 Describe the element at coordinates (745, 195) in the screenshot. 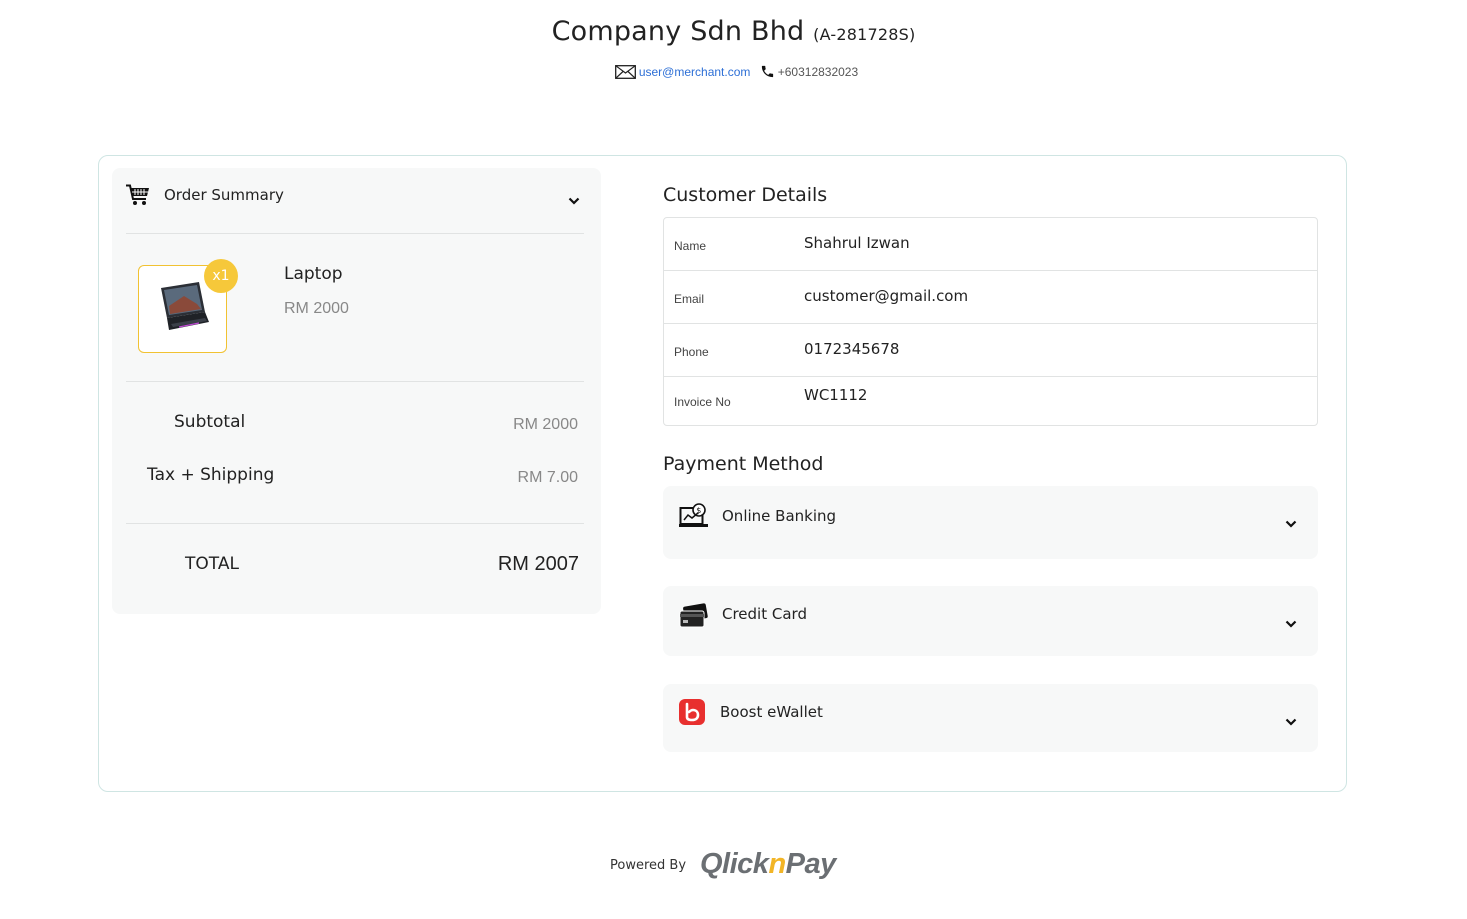

I see `customer-details-title: Customer Details` at that location.